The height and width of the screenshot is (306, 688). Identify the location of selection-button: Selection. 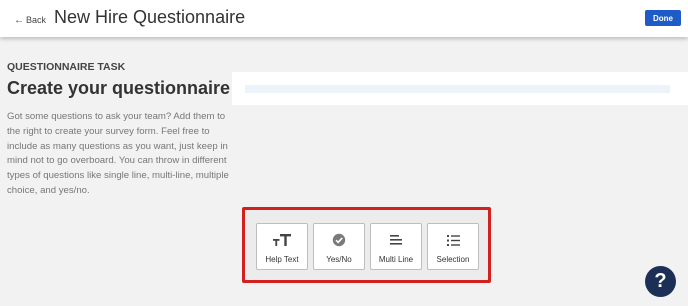
(453, 246).